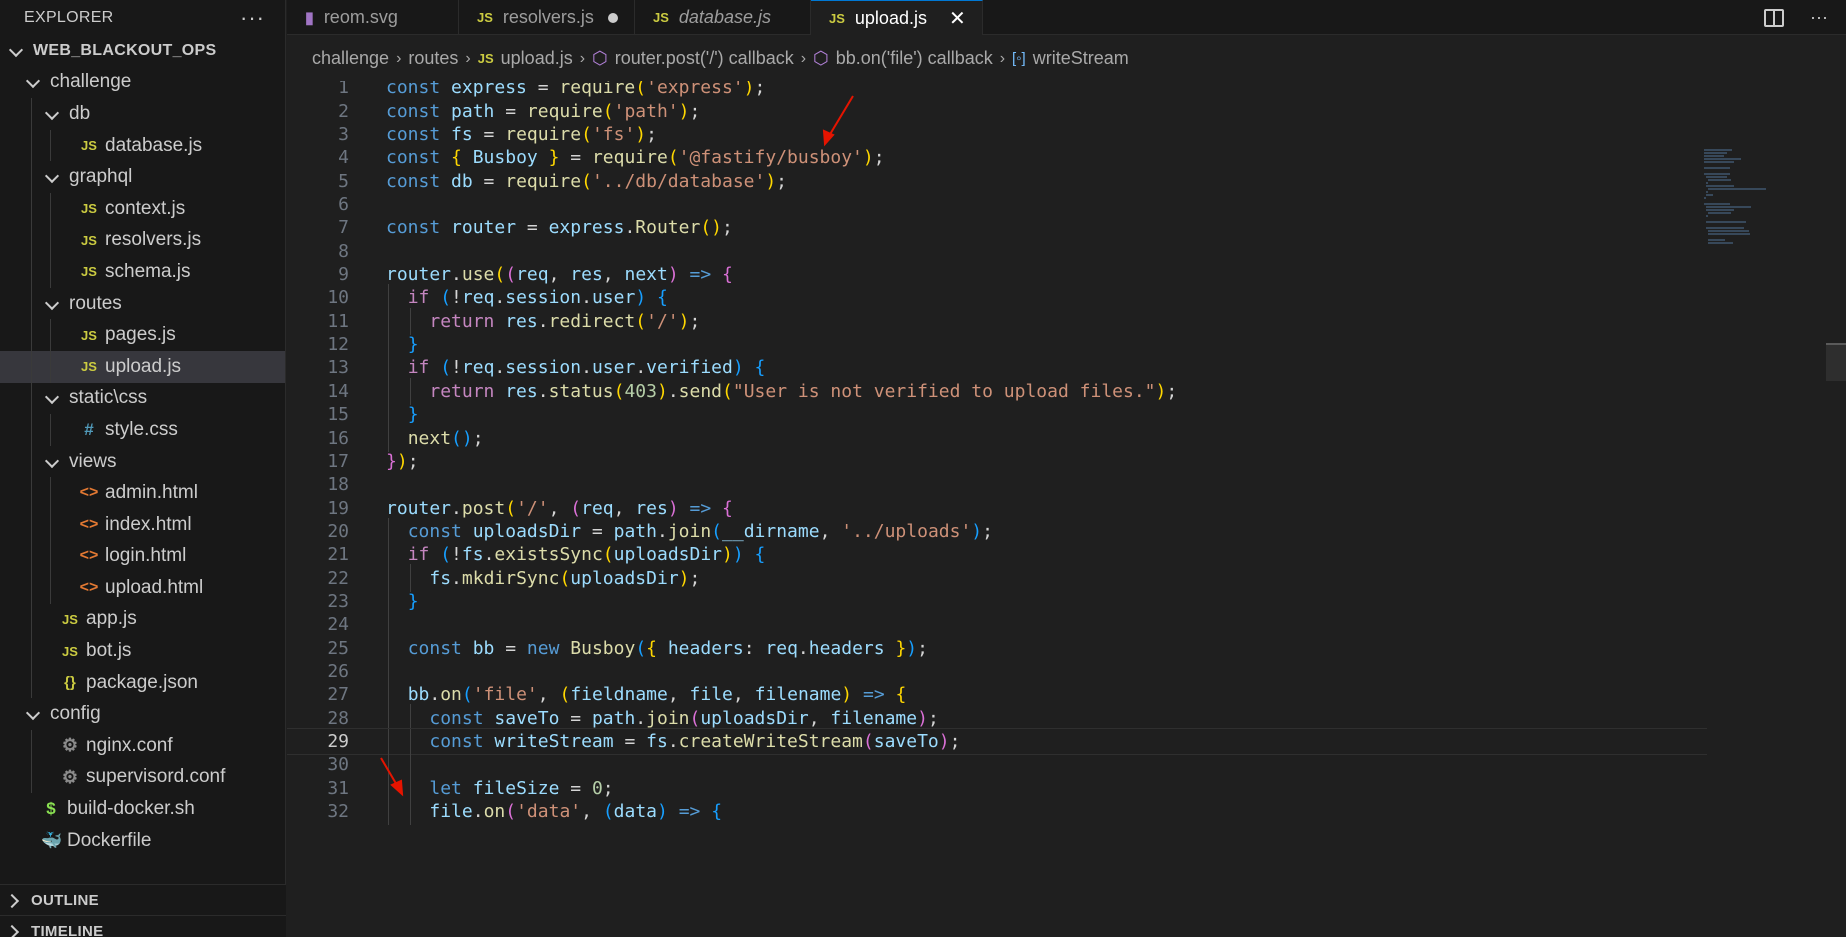 The width and height of the screenshot is (1846, 937). What do you see at coordinates (695, 321) in the screenshot?
I see `code-token: ;` at bounding box center [695, 321].